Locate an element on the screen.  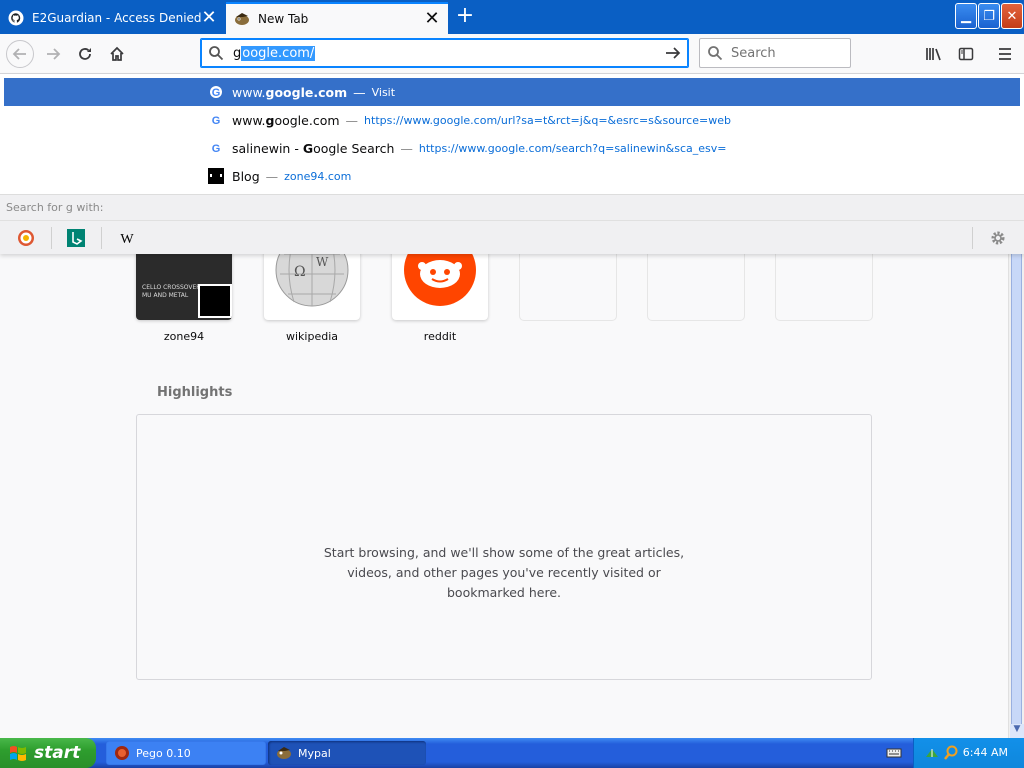
search-bar: Search is located at coordinates (775, 53).